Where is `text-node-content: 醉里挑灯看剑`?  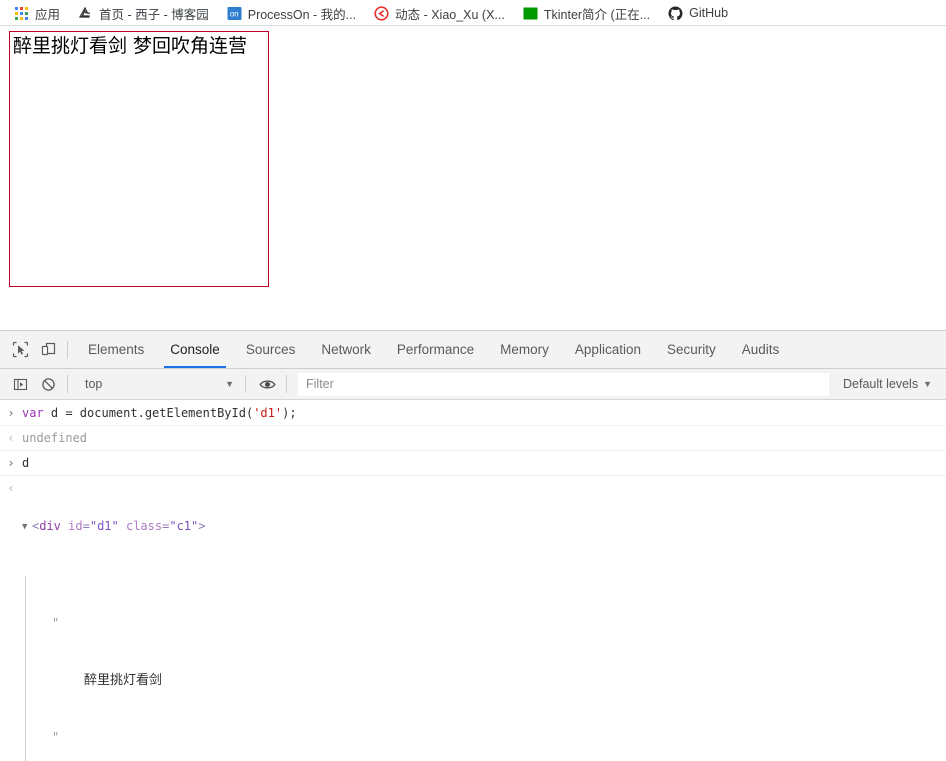 text-node-content: 醉里挑灯看剑 is located at coordinates (123, 680).